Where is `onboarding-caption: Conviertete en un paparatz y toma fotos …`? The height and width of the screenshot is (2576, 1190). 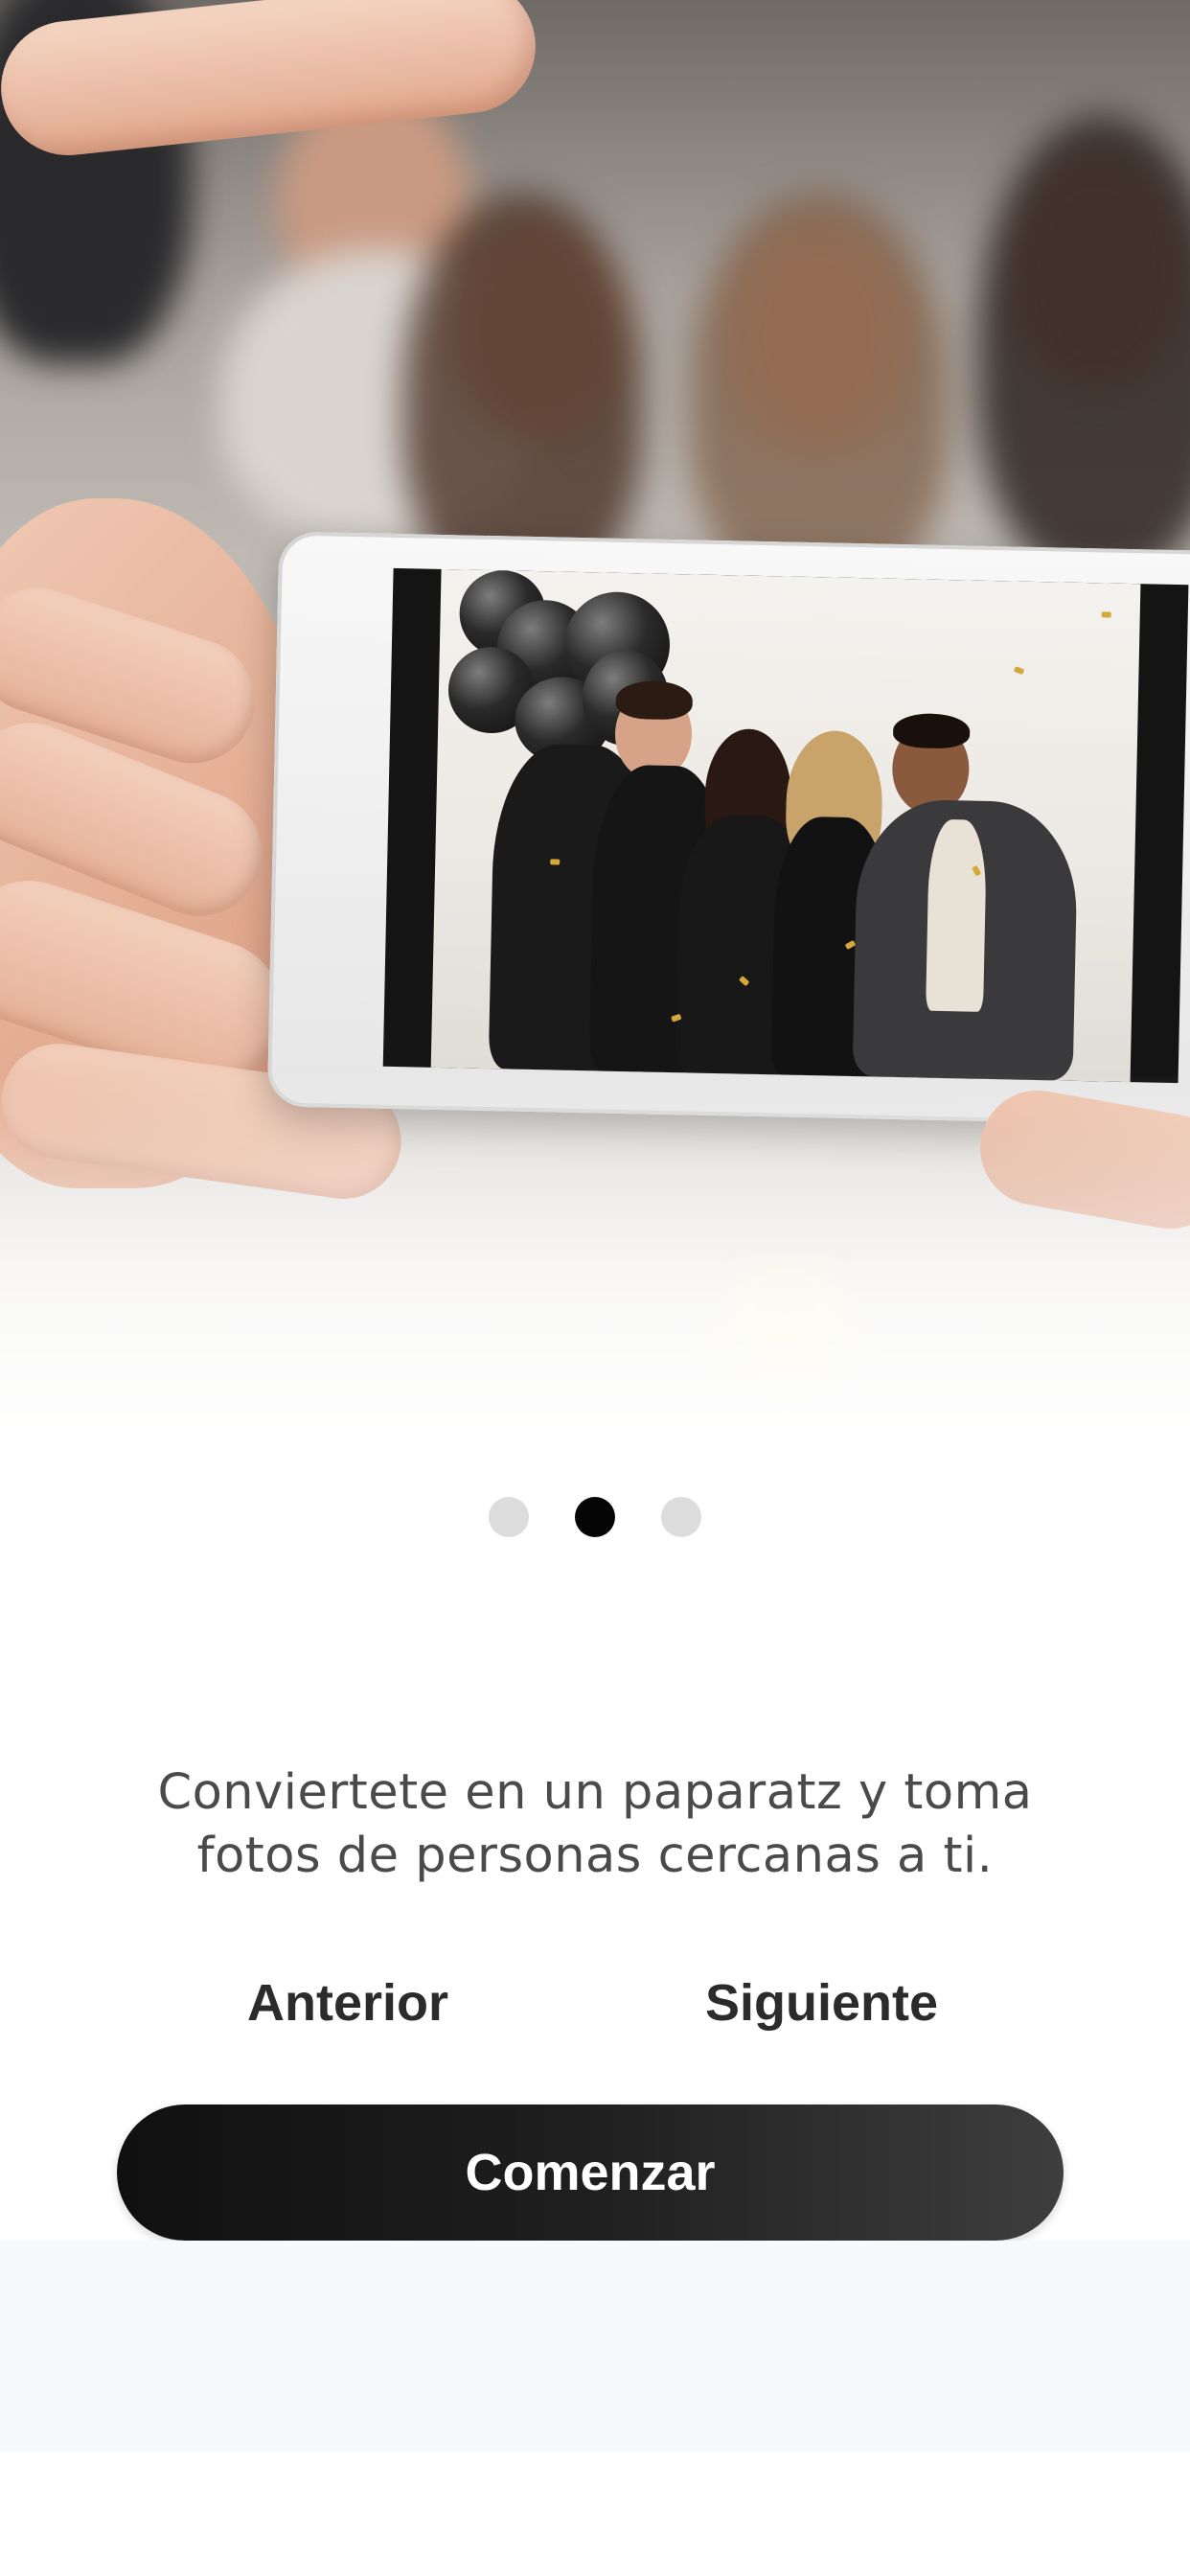
onboarding-caption: Conviertete en un paparatz y toma fotos … is located at coordinates (595, 1824).